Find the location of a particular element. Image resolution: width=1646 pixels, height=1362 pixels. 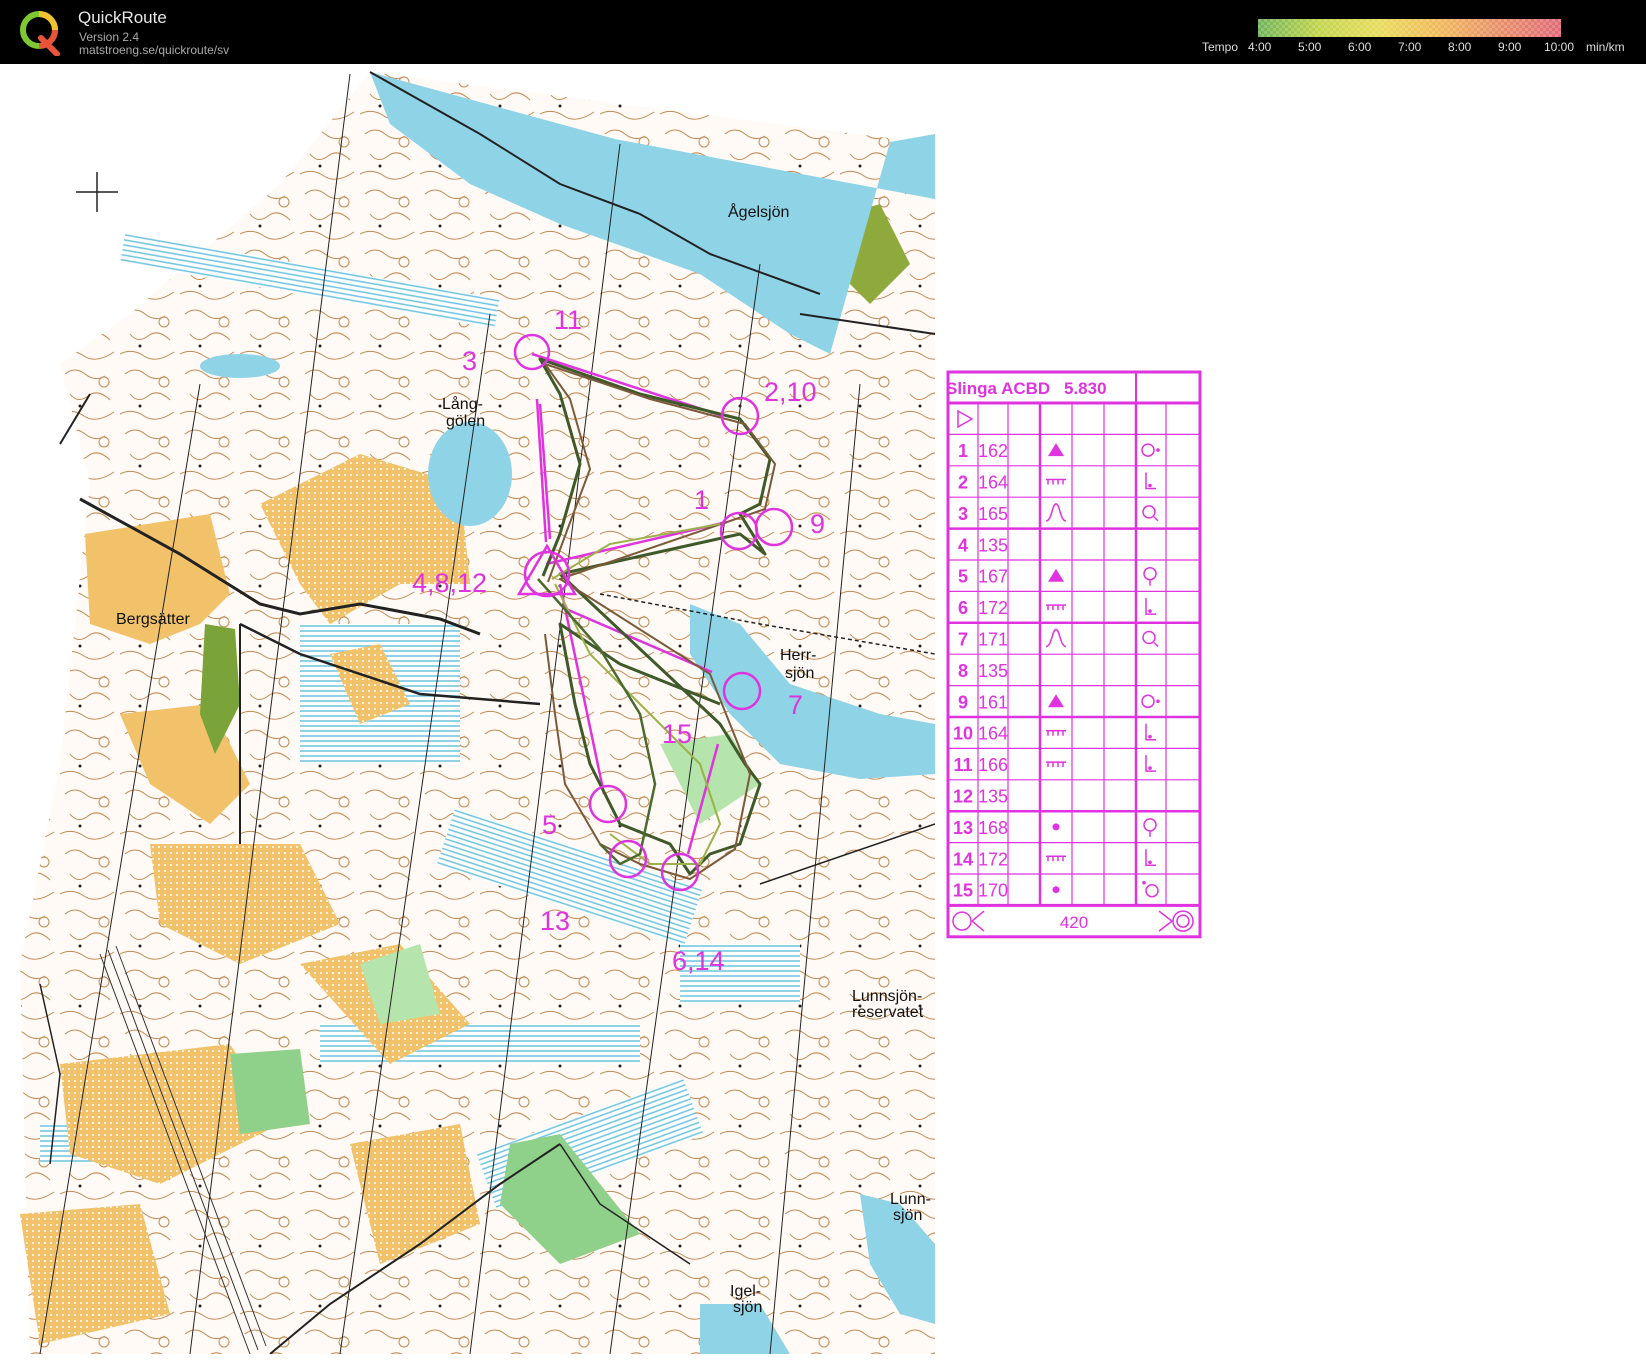

control-number: 4,8,12 is located at coordinates (449, 583).